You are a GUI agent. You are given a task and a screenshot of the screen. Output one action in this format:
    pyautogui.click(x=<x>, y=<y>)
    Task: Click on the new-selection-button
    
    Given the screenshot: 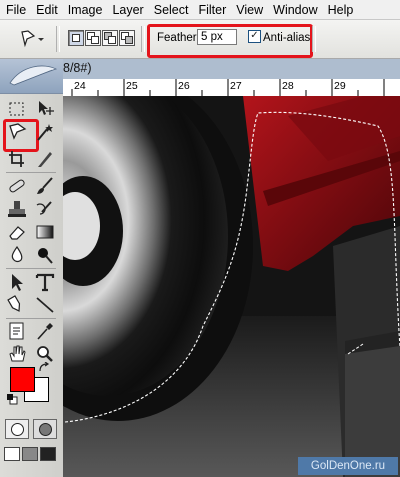 What is the action you would take?
    pyautogui.click(x=76, y=38)
    